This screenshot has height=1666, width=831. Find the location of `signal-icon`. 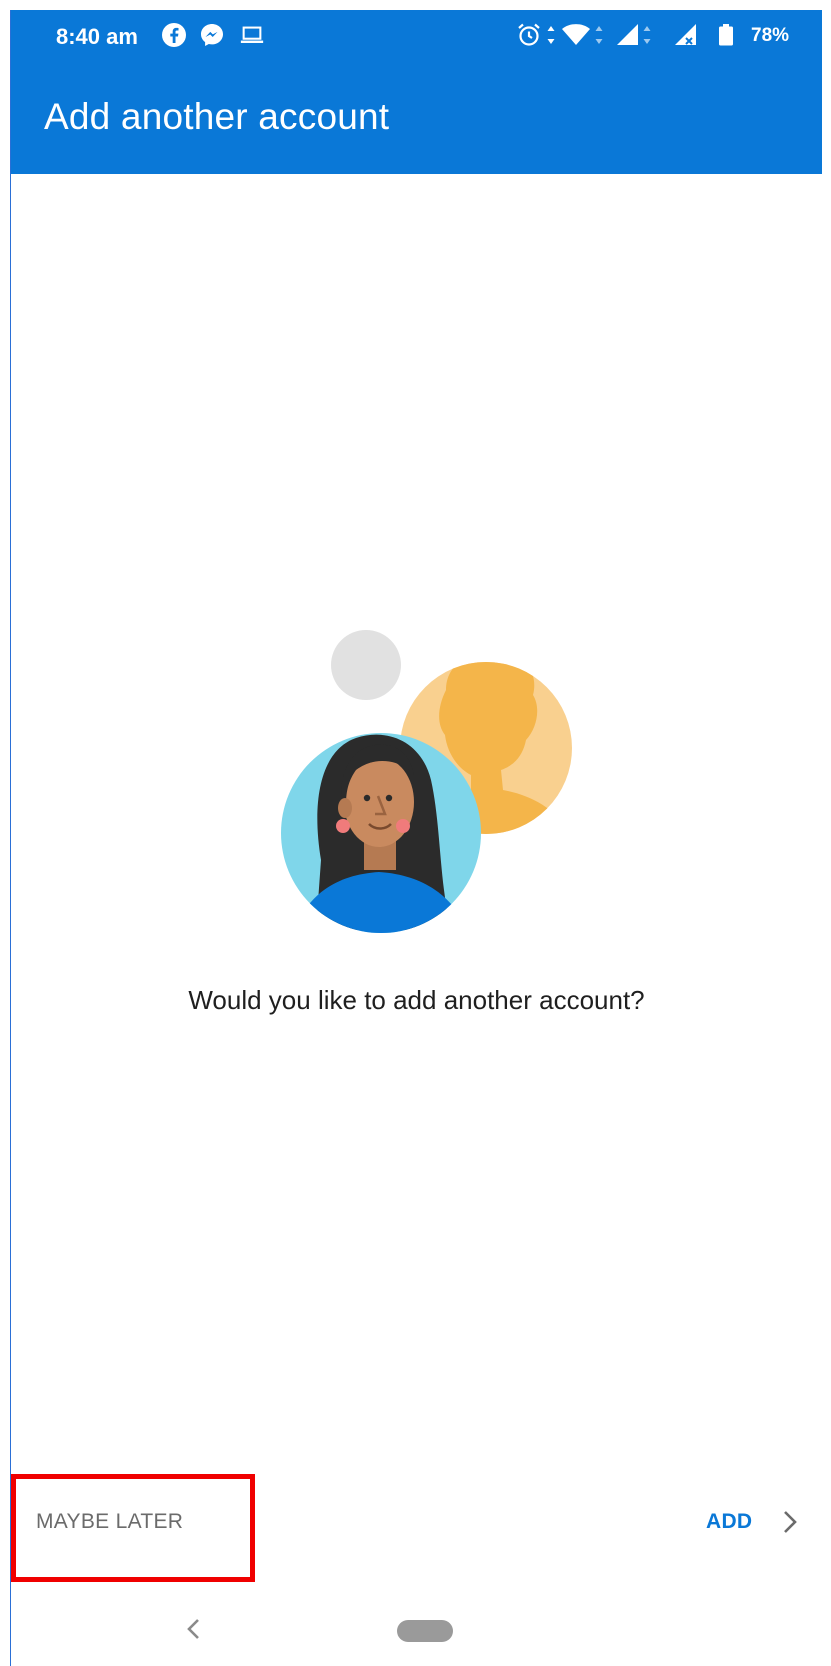

signal-icon is located at coordinates (627, 34).